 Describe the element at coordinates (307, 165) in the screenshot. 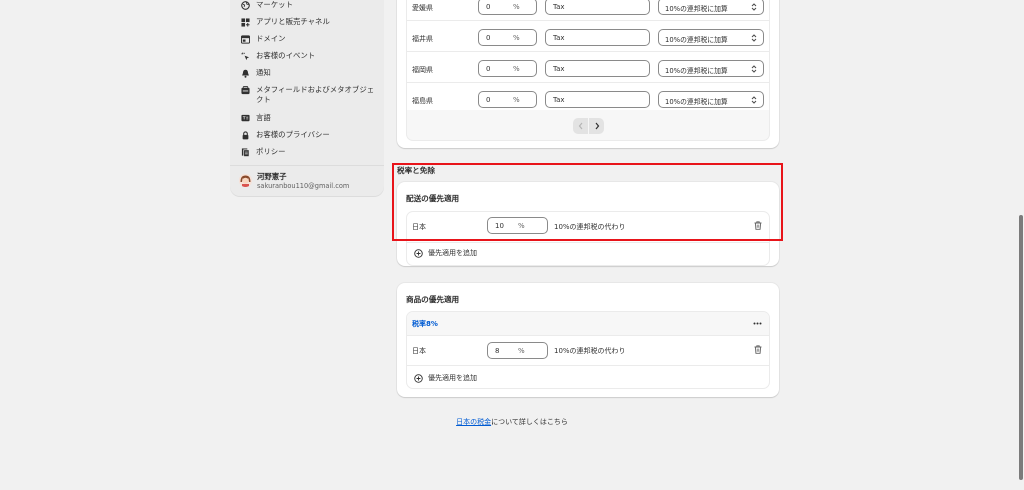

I see `sidebar-divider` at that location.